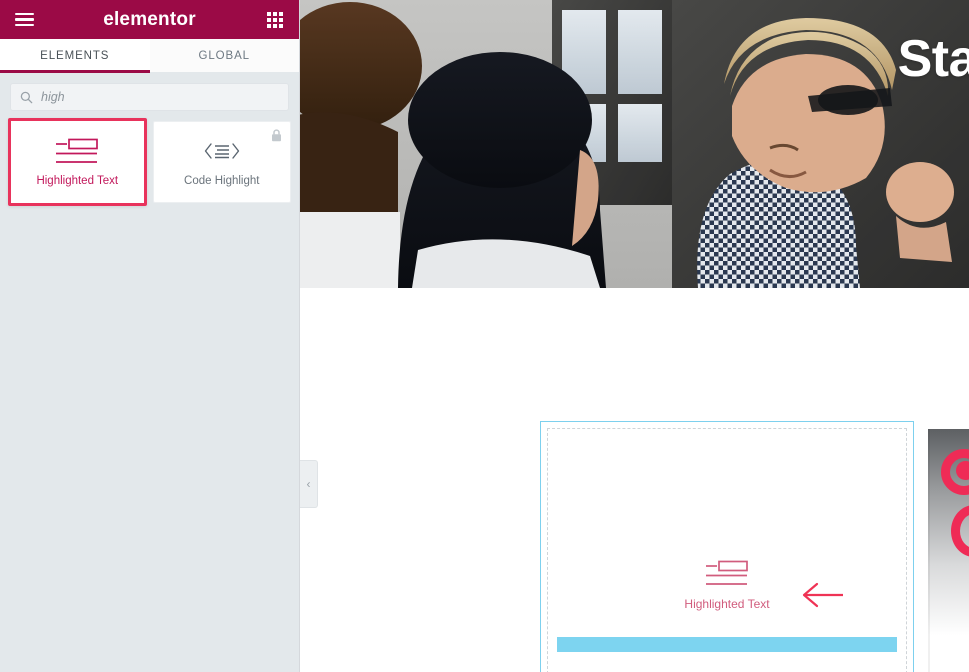 Image resolution: width=969 pixels, height=672 pixels. I want to click on widget-label: Highlighted Text, so click(77, 180).